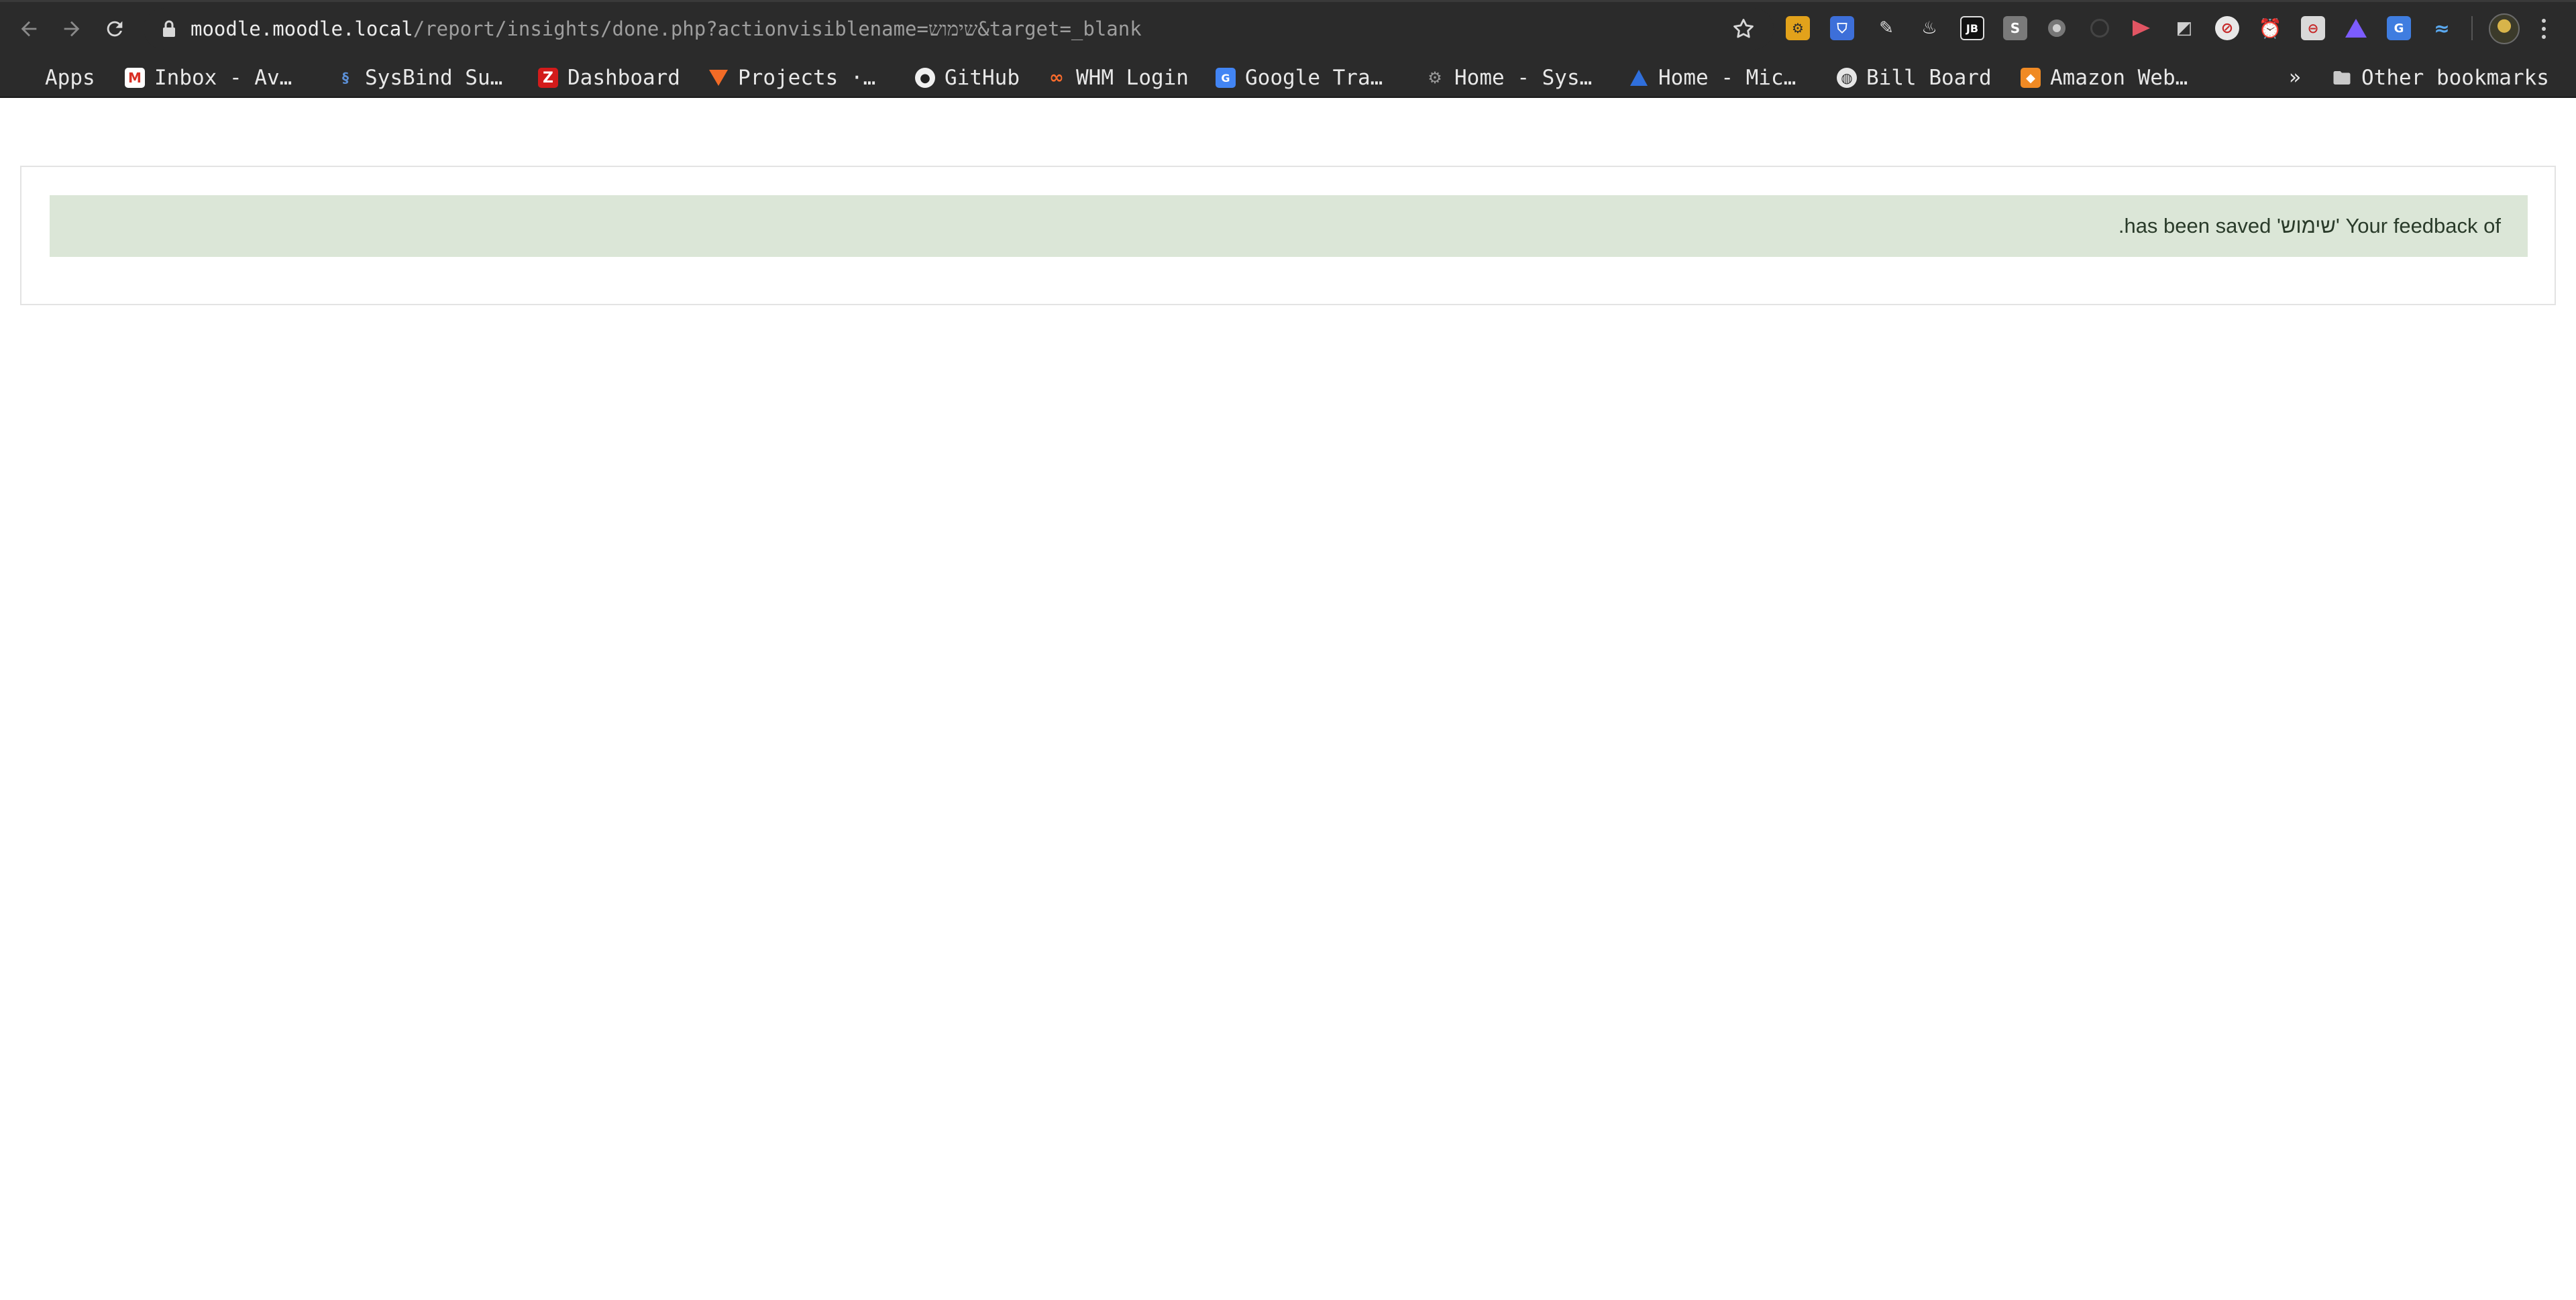 The height and width of the screenshot is (1300, 2576). I want to click on fire-extension-icon: ♨, so click(1929, 28).